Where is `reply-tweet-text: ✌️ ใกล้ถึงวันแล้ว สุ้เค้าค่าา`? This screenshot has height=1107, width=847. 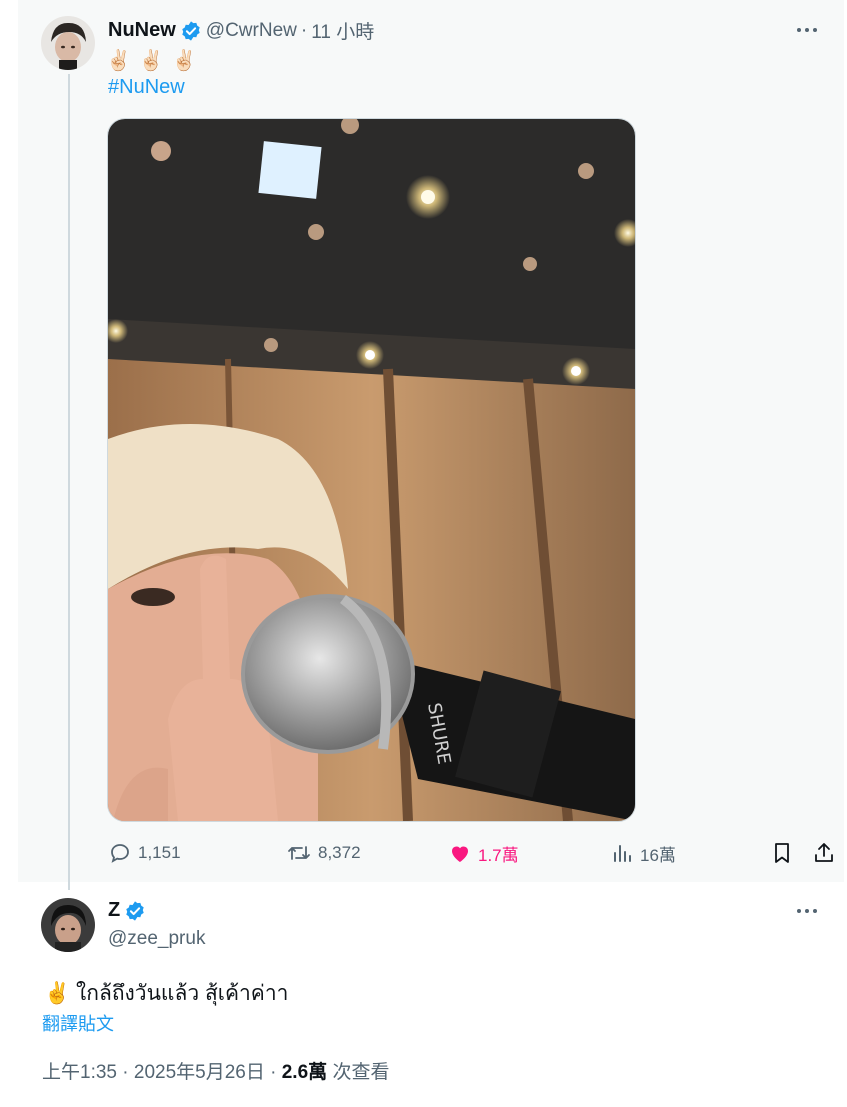
reply-tweet-text: ✌️ ใกล้ถึงวันแล้ว สุ้เค้าค่าา is located at coordinates (166, 993).